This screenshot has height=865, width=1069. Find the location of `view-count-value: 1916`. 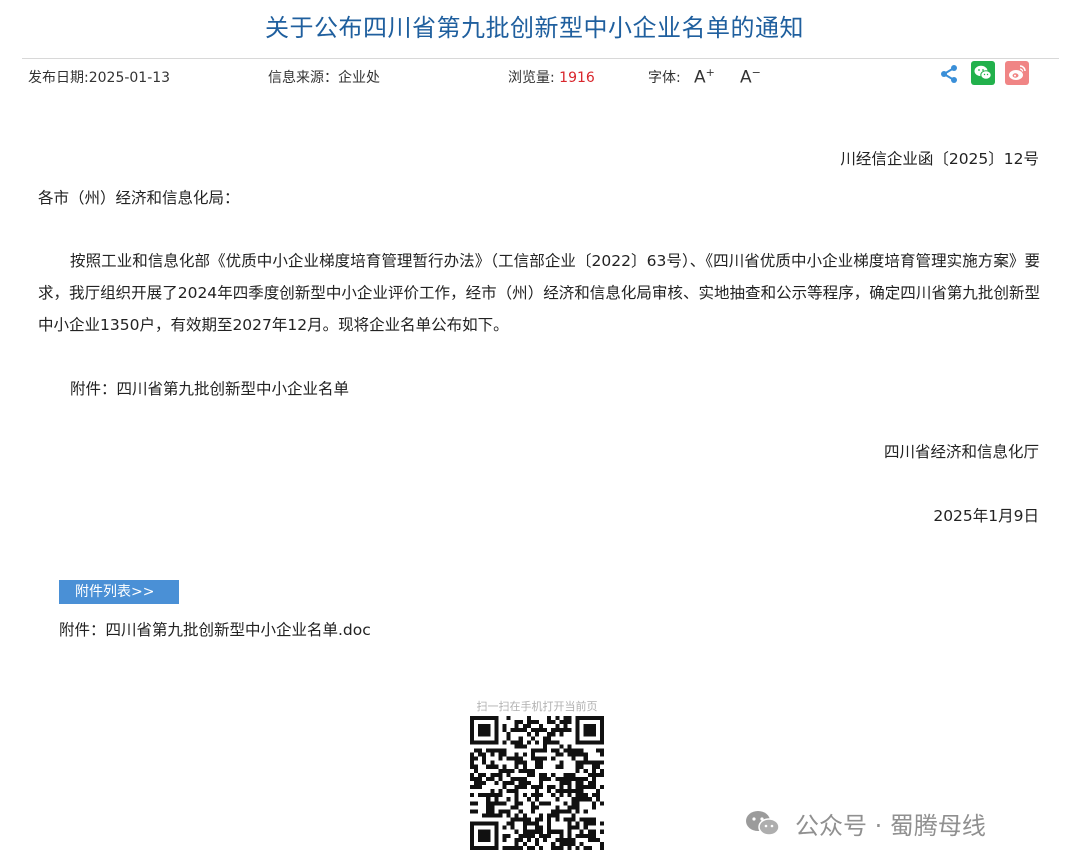

view-count-value: 1916 is located at coordinates (577, 78).